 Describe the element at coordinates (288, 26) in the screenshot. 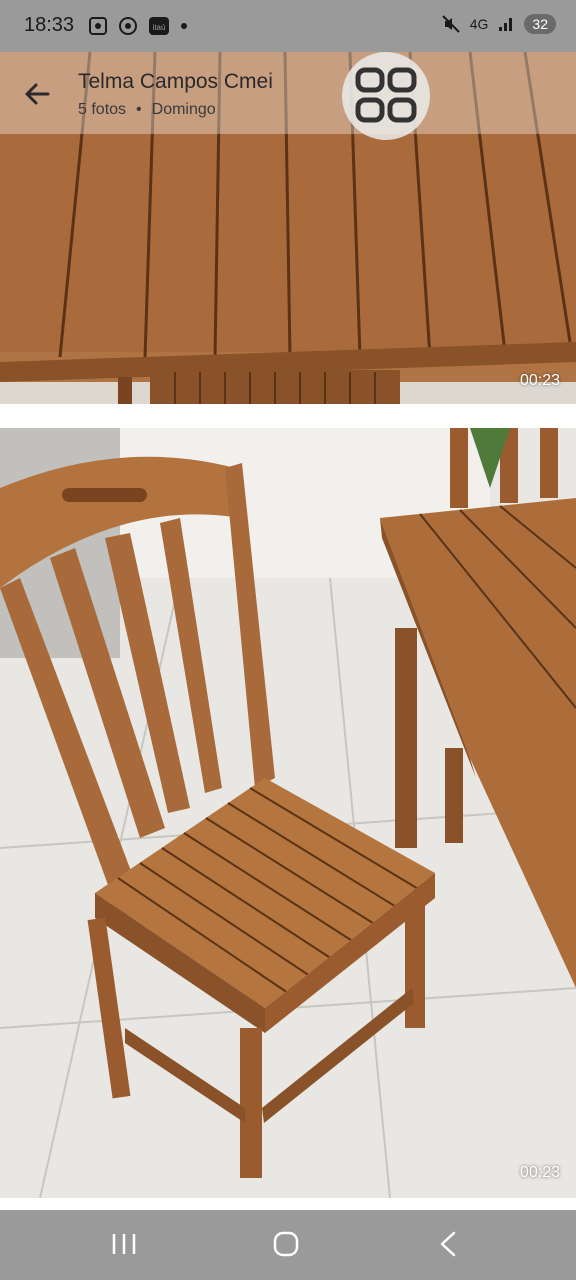

I see `status-bar: 18:33 itaú 4G 32` at that location.